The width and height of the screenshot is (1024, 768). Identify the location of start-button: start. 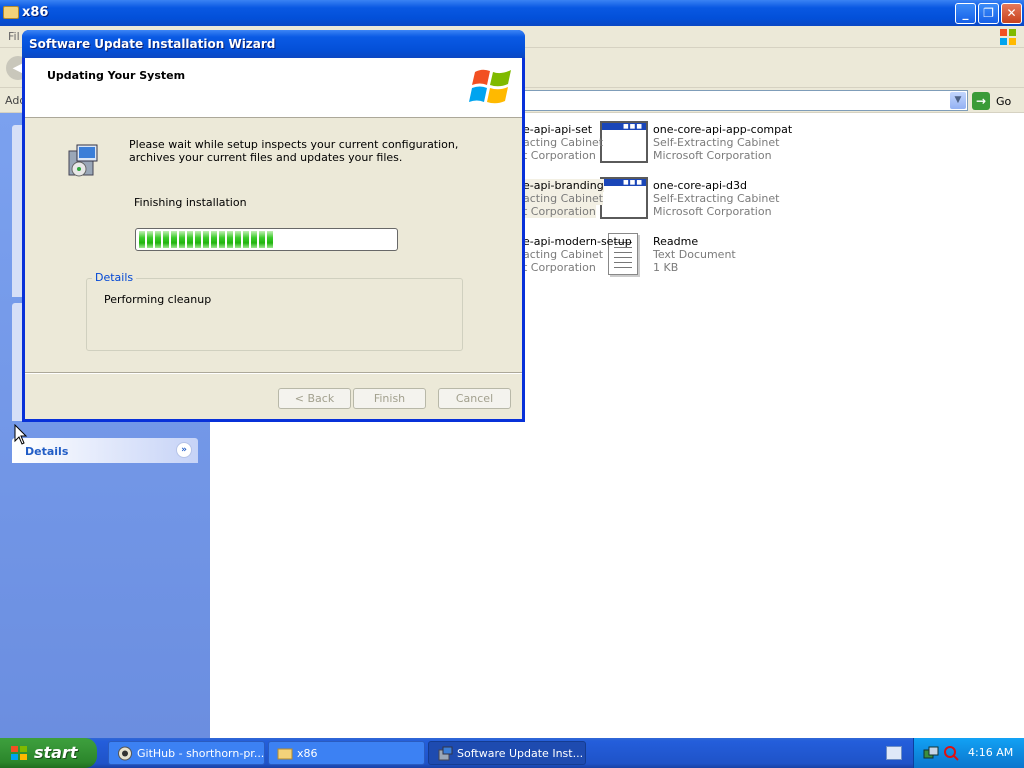
(48, 753).